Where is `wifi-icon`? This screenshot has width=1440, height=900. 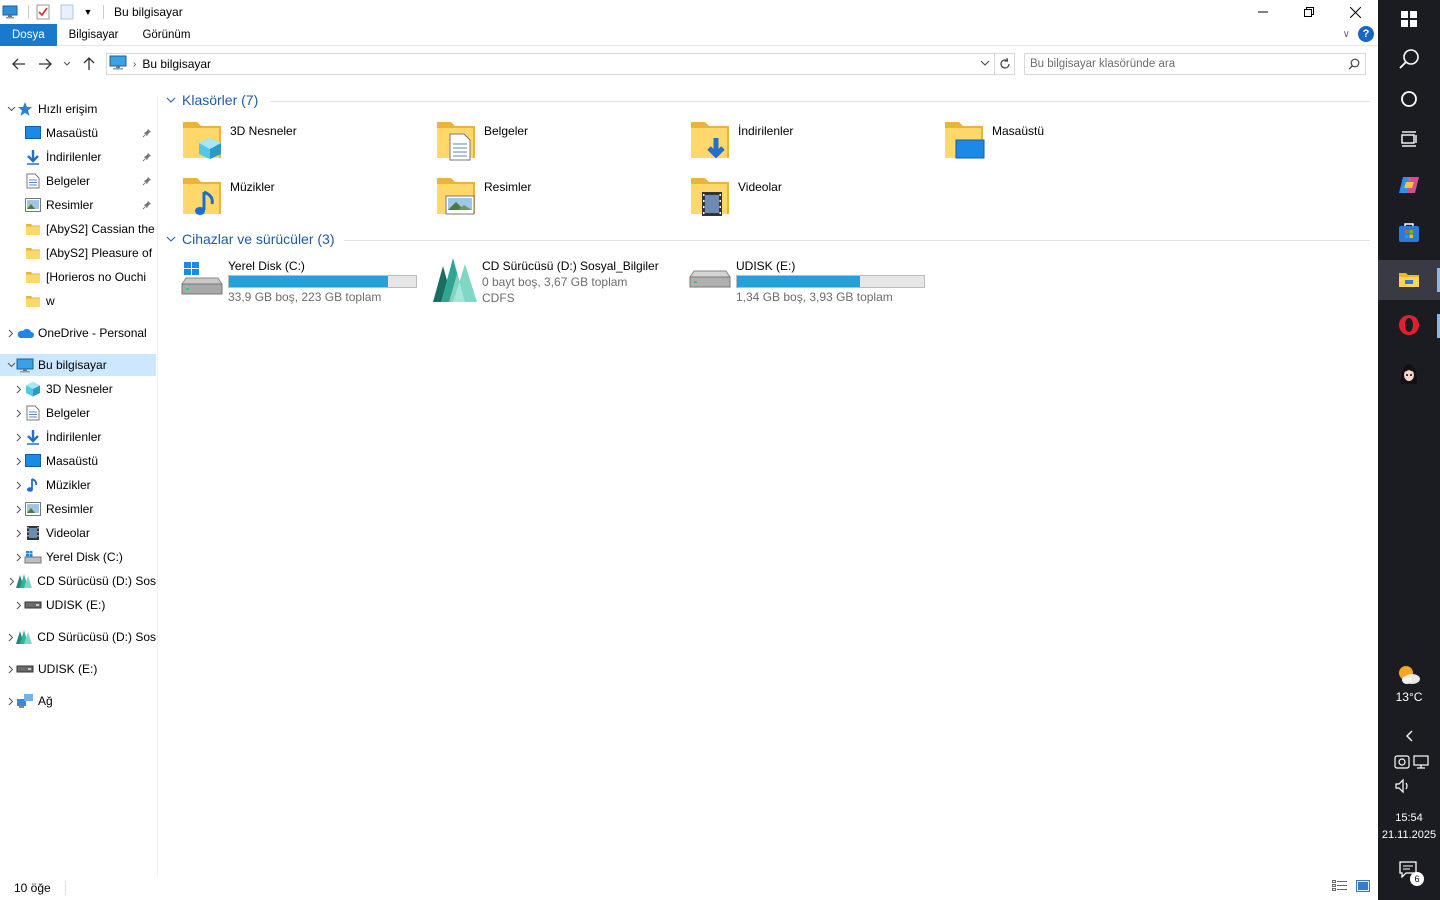
wifi-icon is located at coordinates (1402, 763).